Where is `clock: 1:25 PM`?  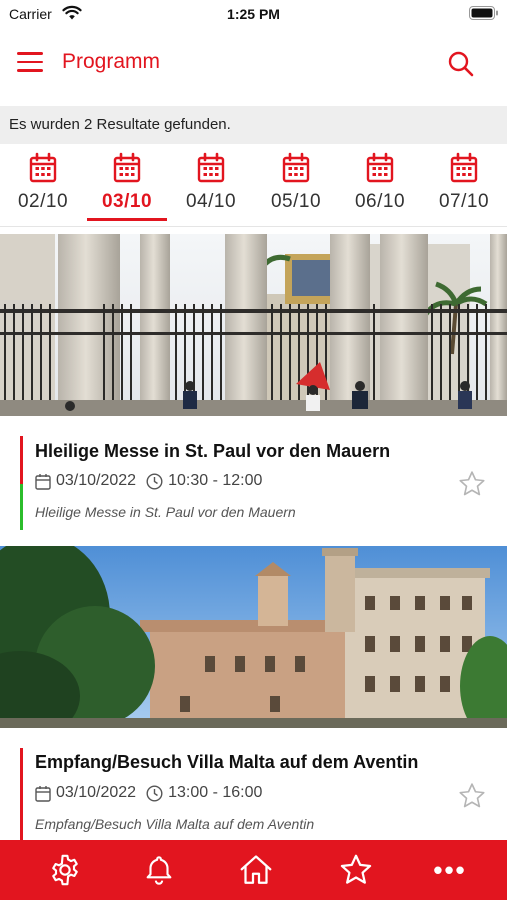 clock: 1:25 PM is located at coordinates (253, 14).